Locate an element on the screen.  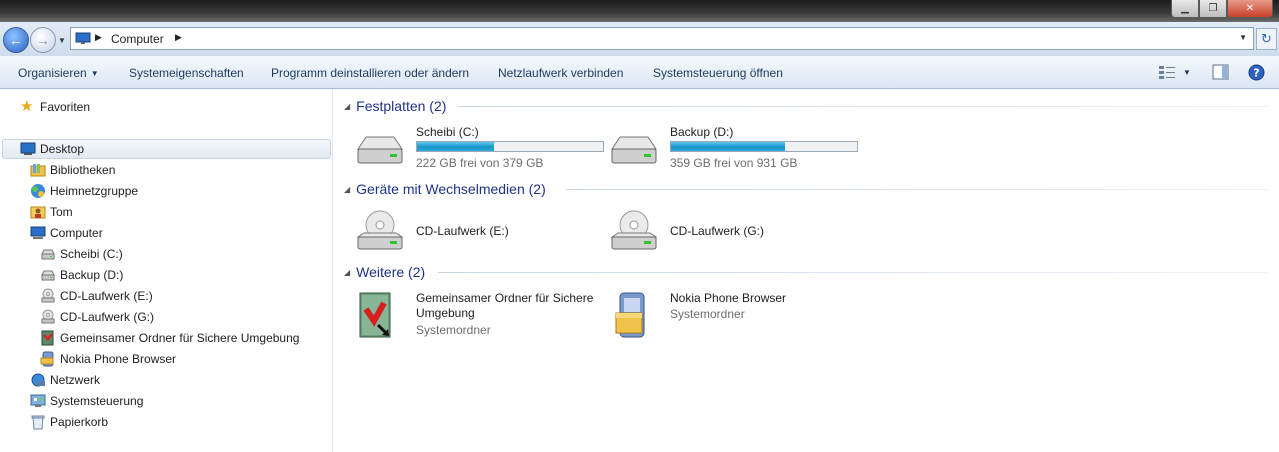
nav-drive-g: CD-Laufwerk (G:) is located at coordinates (97, 317).